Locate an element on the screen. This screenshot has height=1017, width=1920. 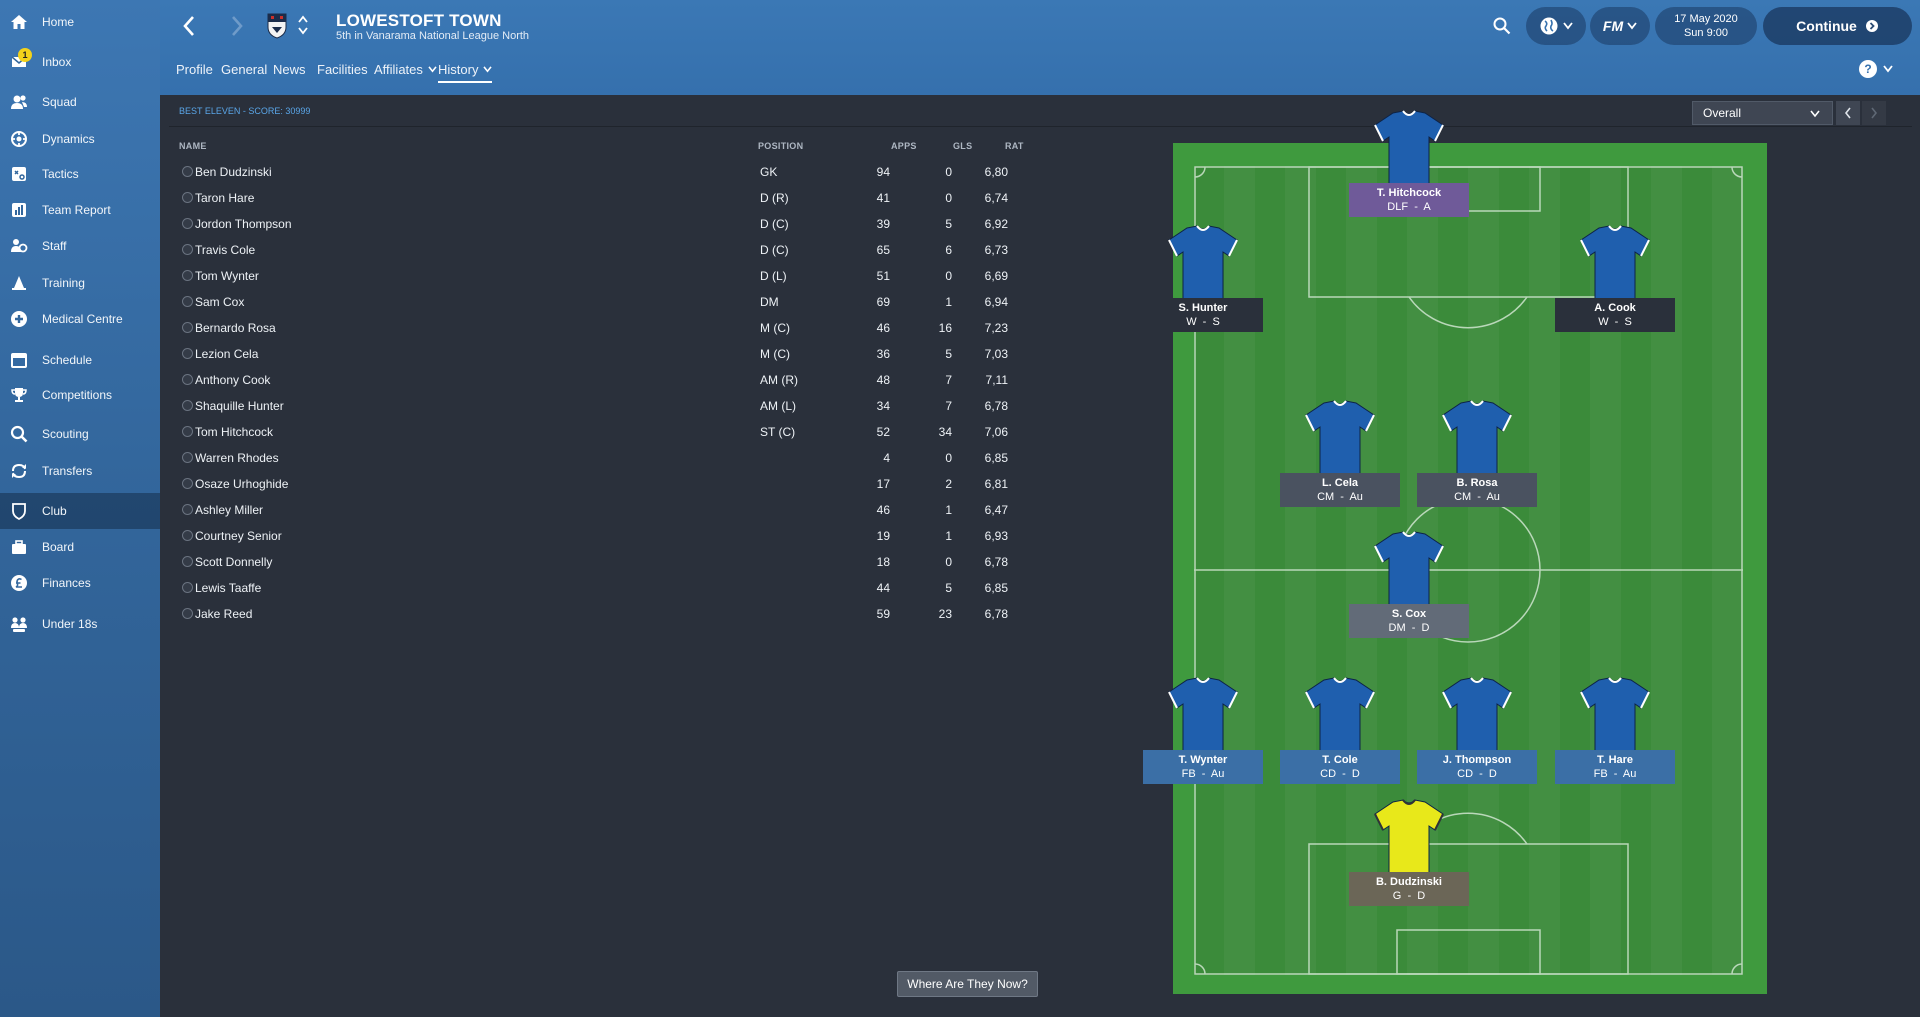
pitch-player: J. Thompson CD - D is located at coordinates (1477, 727).